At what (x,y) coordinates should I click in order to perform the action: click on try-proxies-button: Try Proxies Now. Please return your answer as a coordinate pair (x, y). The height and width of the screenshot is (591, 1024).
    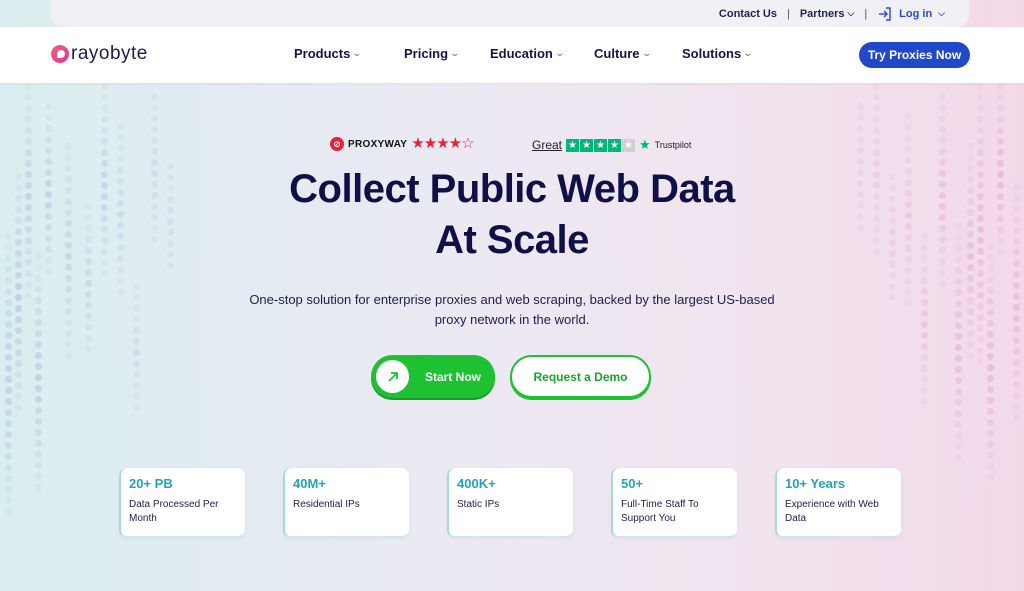
    Looking at the image, I should click on (914, 55).